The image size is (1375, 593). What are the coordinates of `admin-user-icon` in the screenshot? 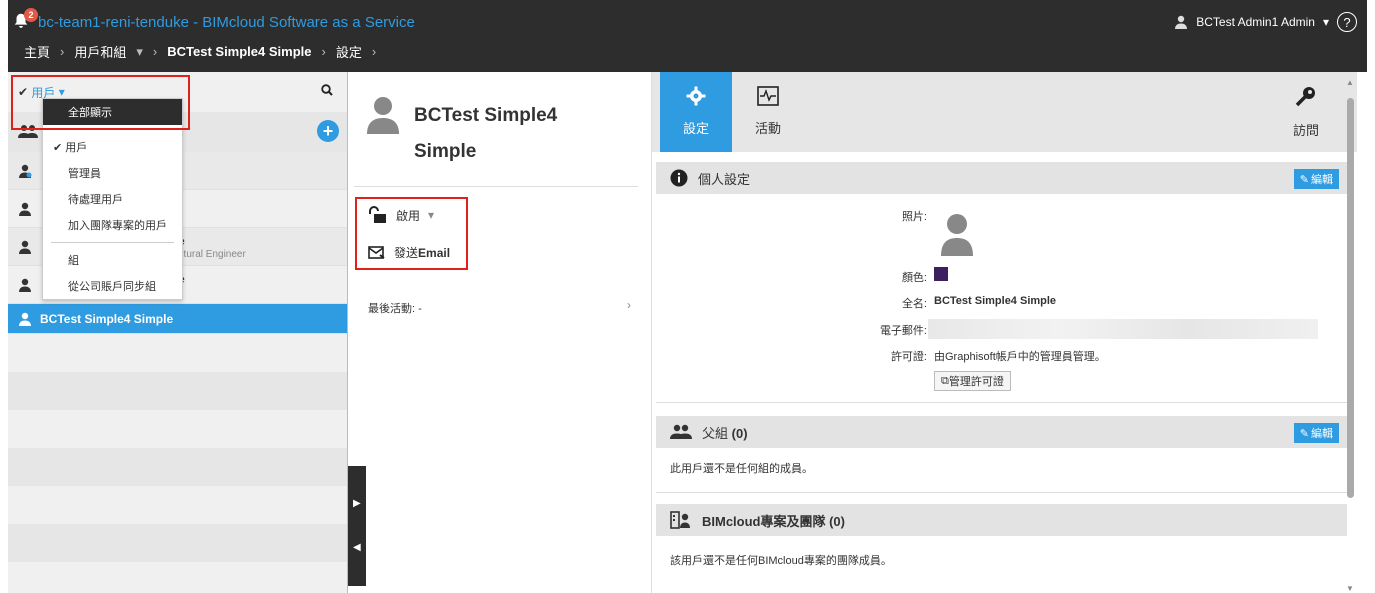 It's located at (25, 171).